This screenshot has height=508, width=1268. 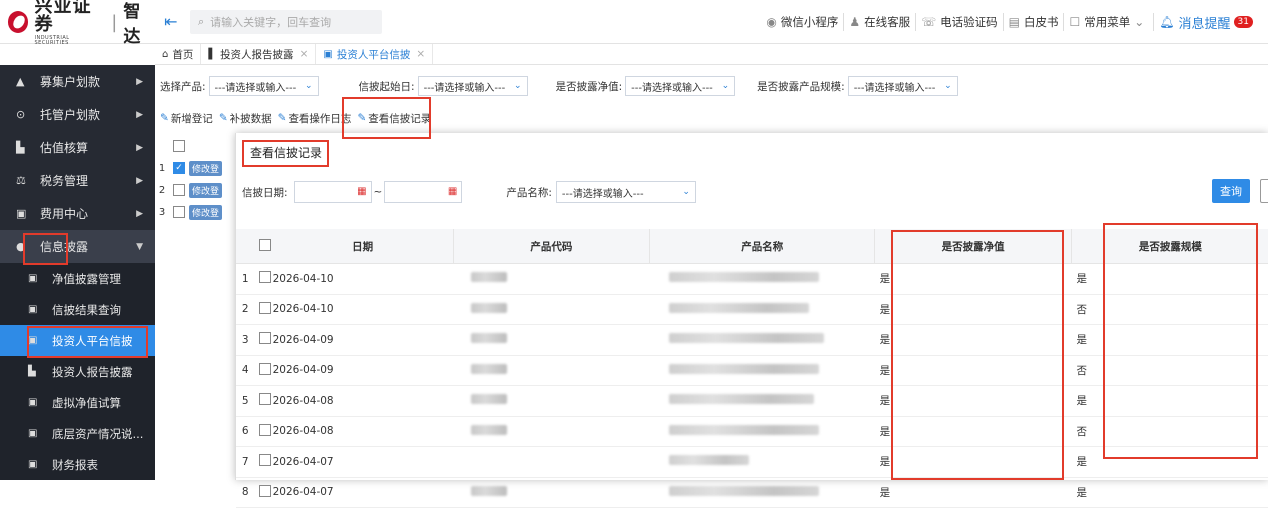 I want to click on add-record-button: ✎新增登记, so click(x=186, y=118).